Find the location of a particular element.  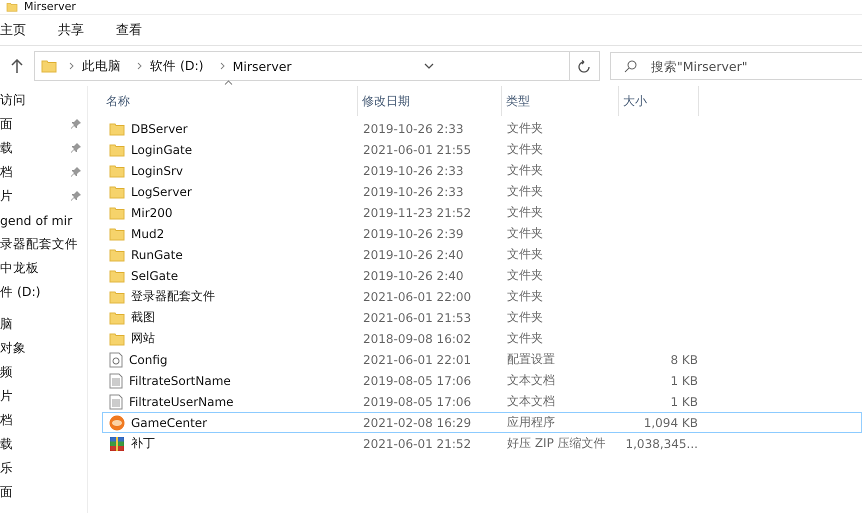

ribbon-tab: 查看 is located at coordinates (135, 30).